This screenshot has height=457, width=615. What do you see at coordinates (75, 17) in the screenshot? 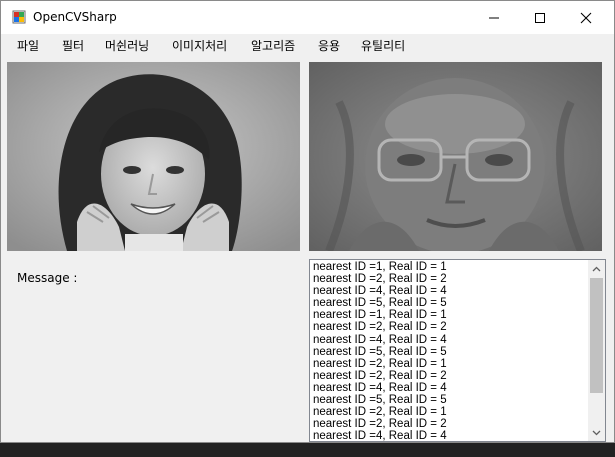
I see `window-title: OpenCVSharp` at bounding box center [75, 17].